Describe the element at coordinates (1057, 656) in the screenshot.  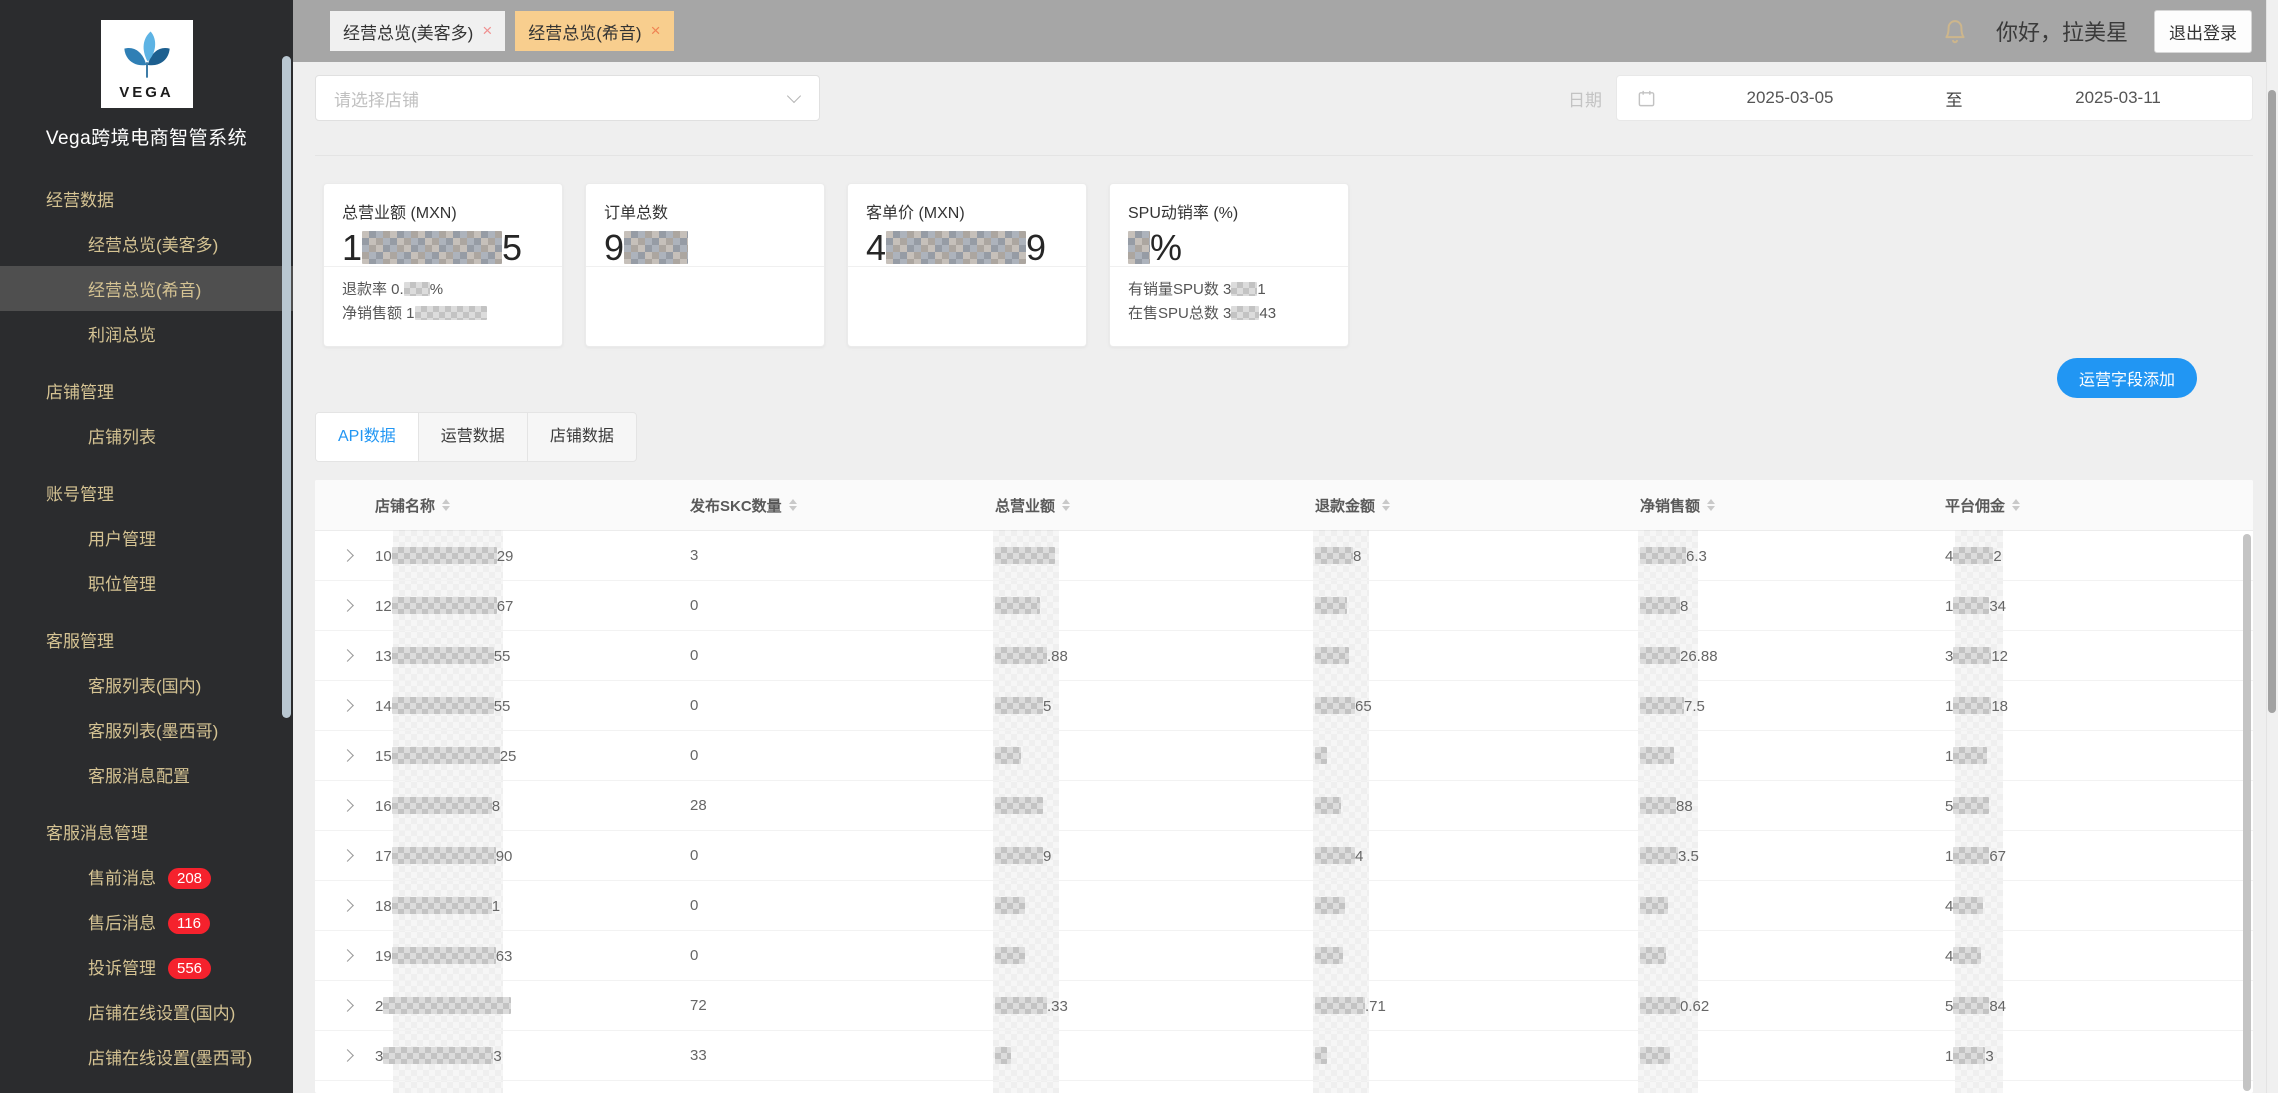
I see `amount-suffix: .88` at that location.